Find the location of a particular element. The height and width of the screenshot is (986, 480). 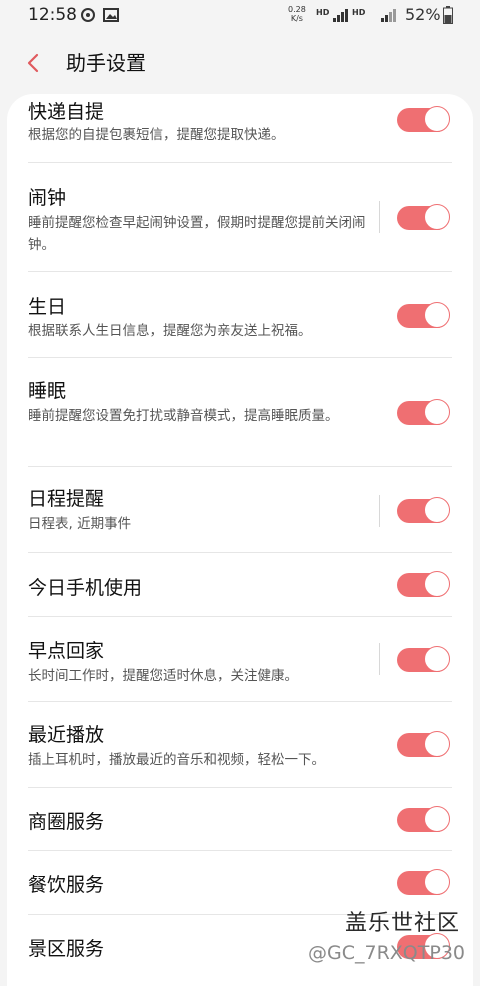

status-time: 12:58 is located at coordinates (52, 15).